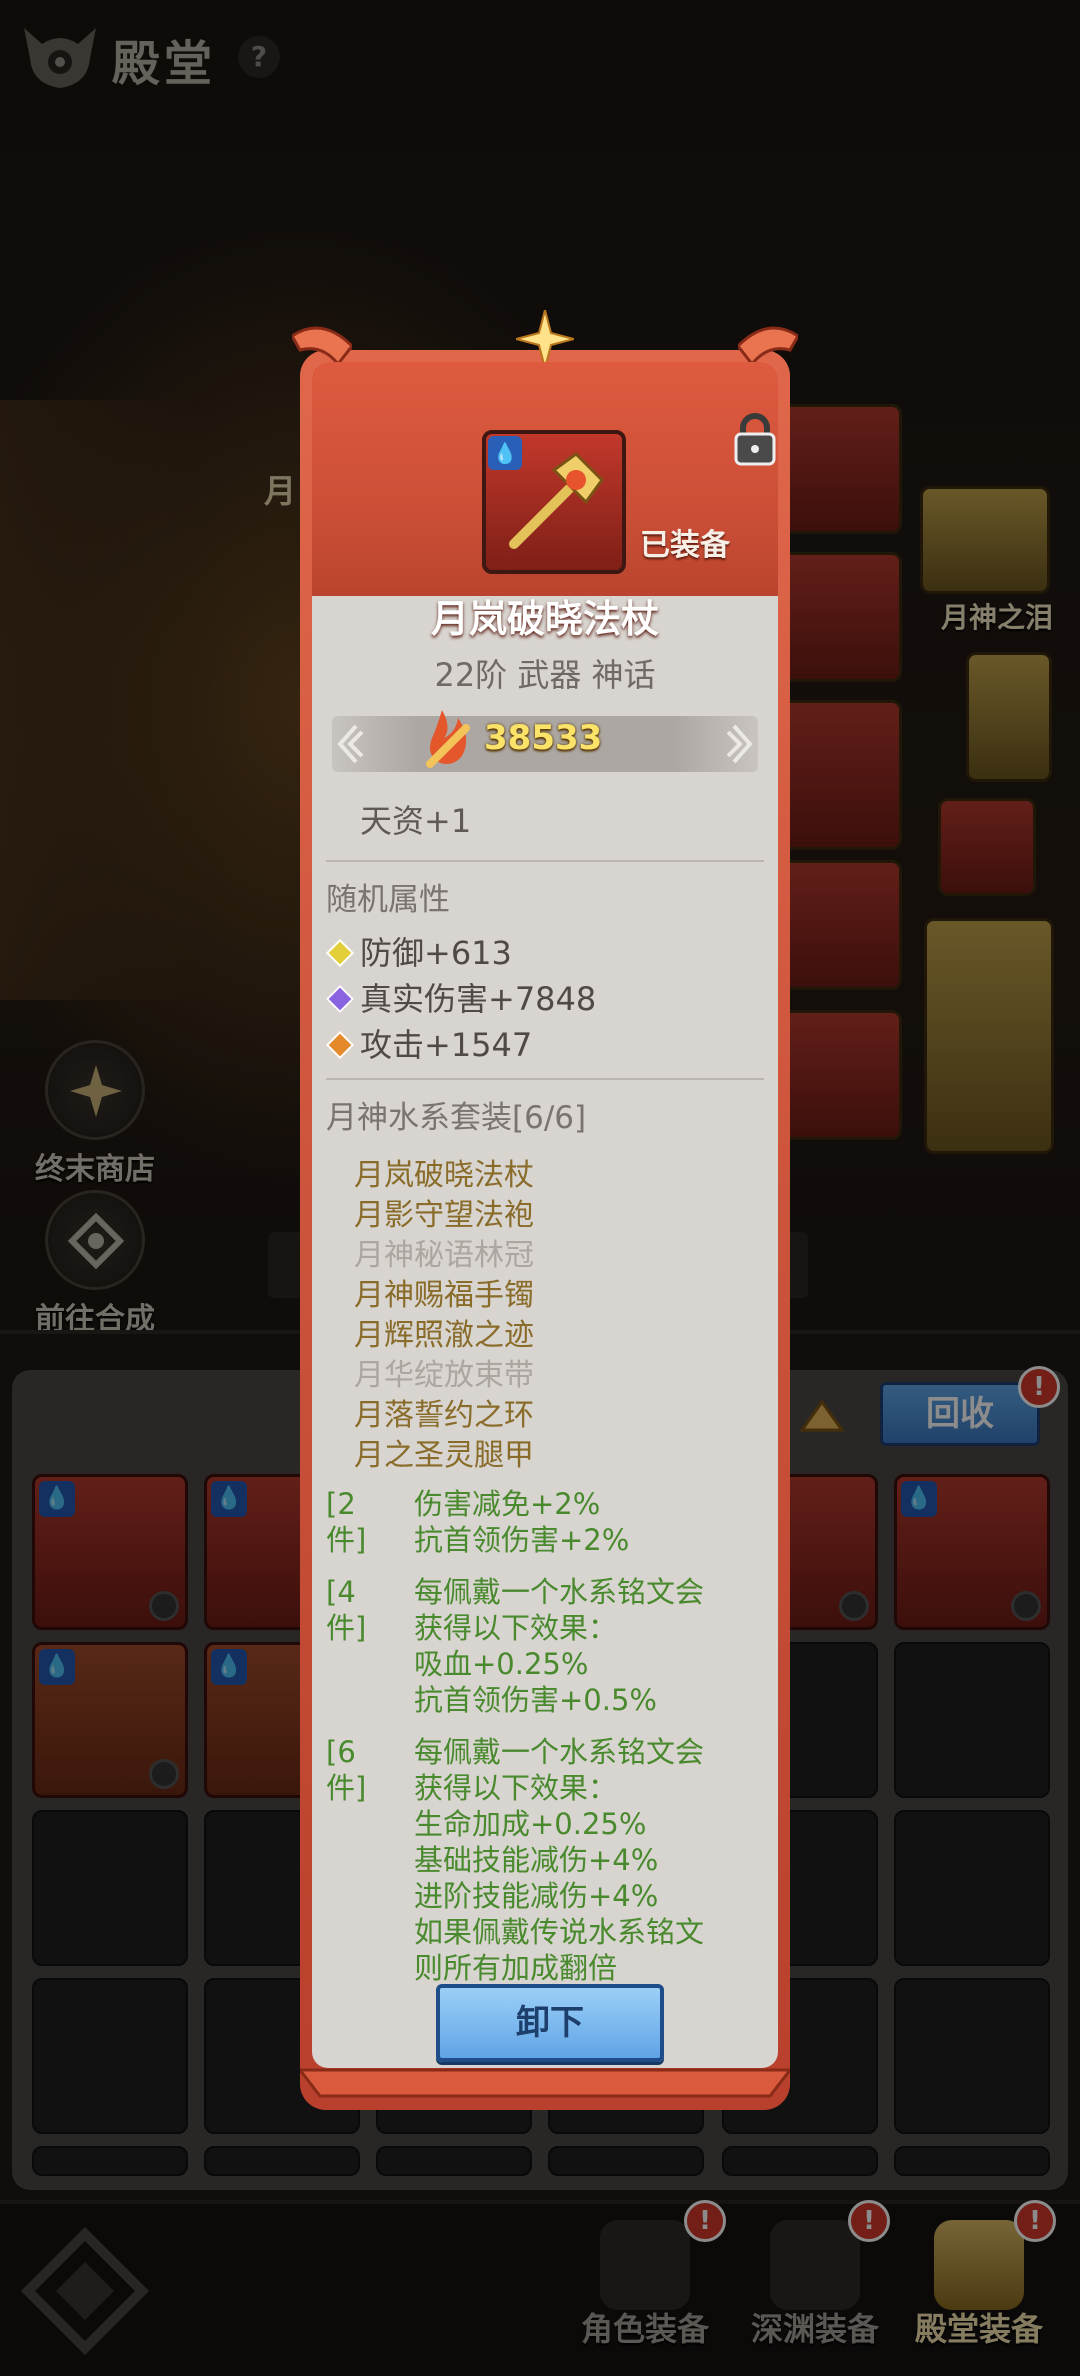 The image size is (1080, 2376). I want to click on item-grade: 22阶 武器 神话, so click(545, 675).